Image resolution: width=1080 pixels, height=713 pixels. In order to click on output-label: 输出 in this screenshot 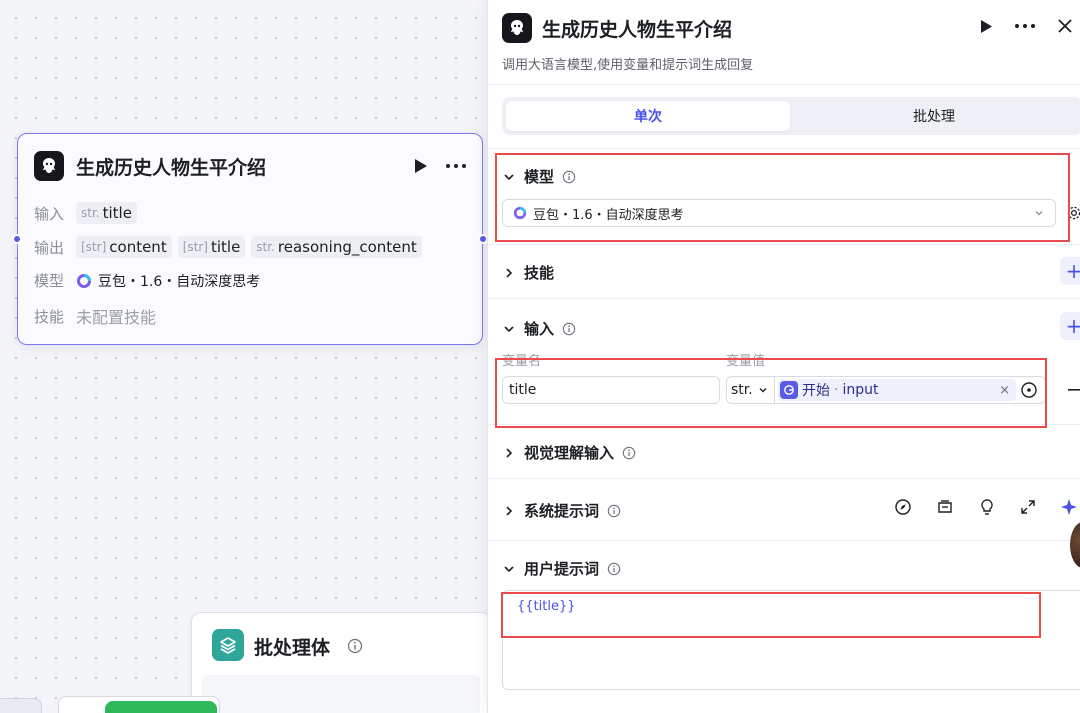, I will do `click(49, 247)`.